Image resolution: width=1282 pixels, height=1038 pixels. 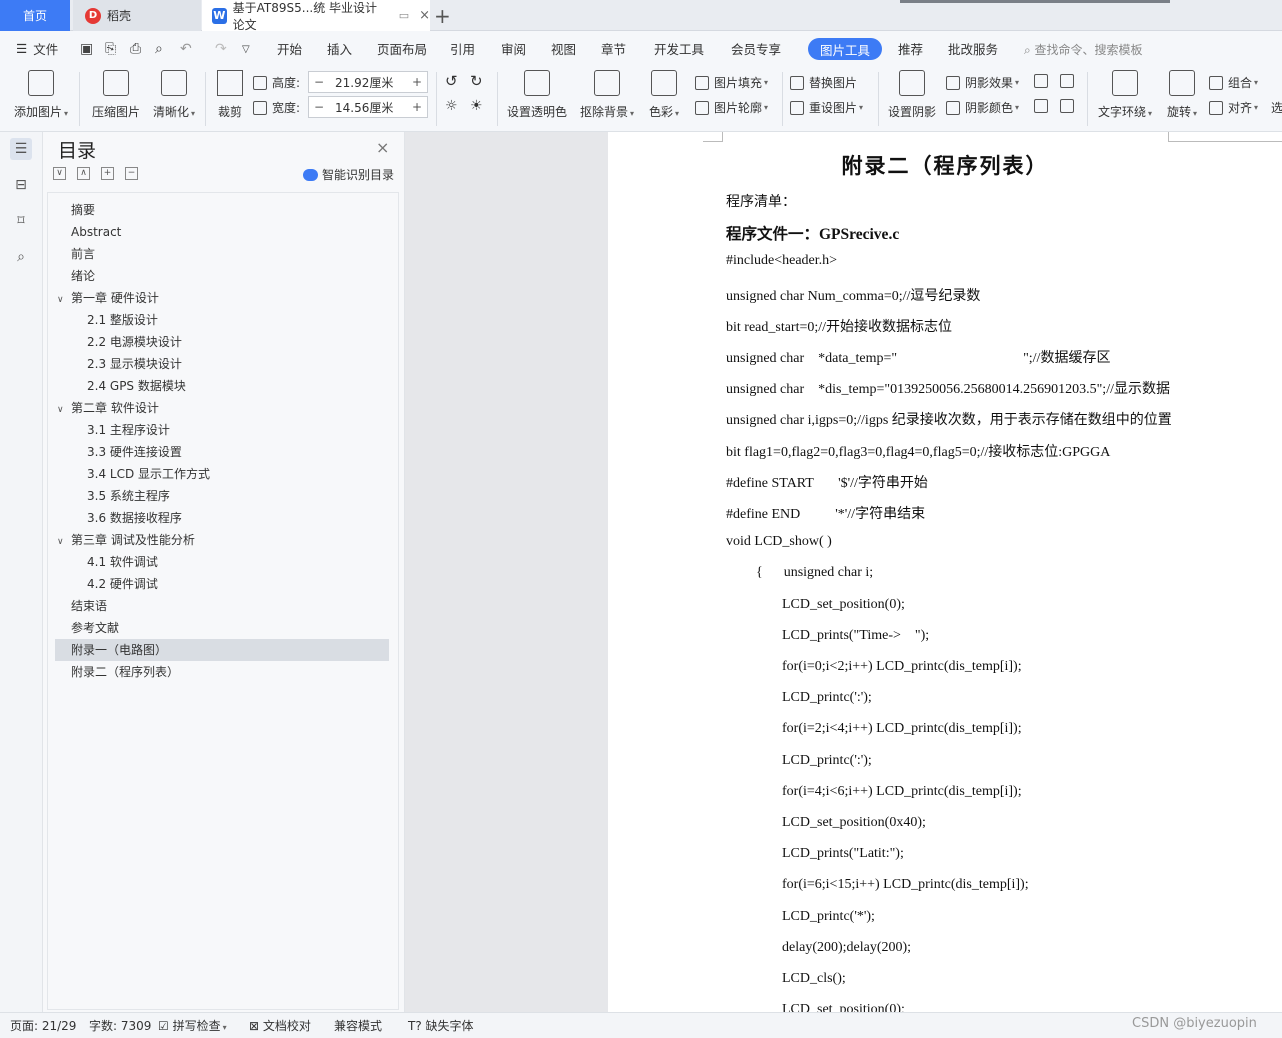 What do you see at coordinates (319, 107) in the screenshot?
I see `width-decrease-button: −` at bounding box center [319, 107].